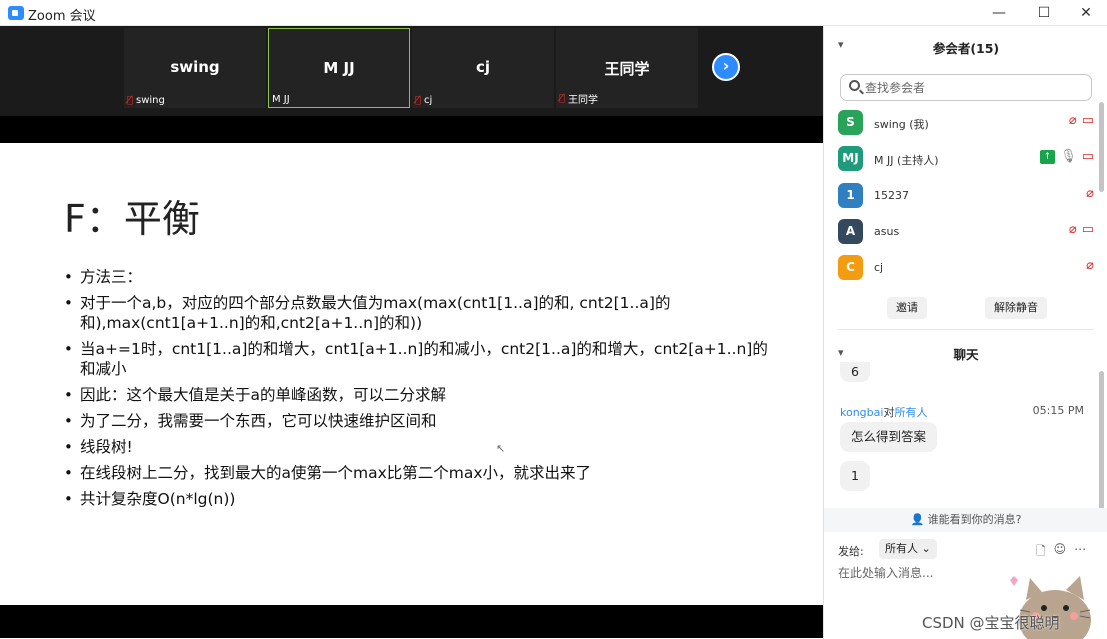  I want to click on slide-bullet: 因此：这个最大值是关于a的单峰函数，可以二分求解, so click(417, 395).